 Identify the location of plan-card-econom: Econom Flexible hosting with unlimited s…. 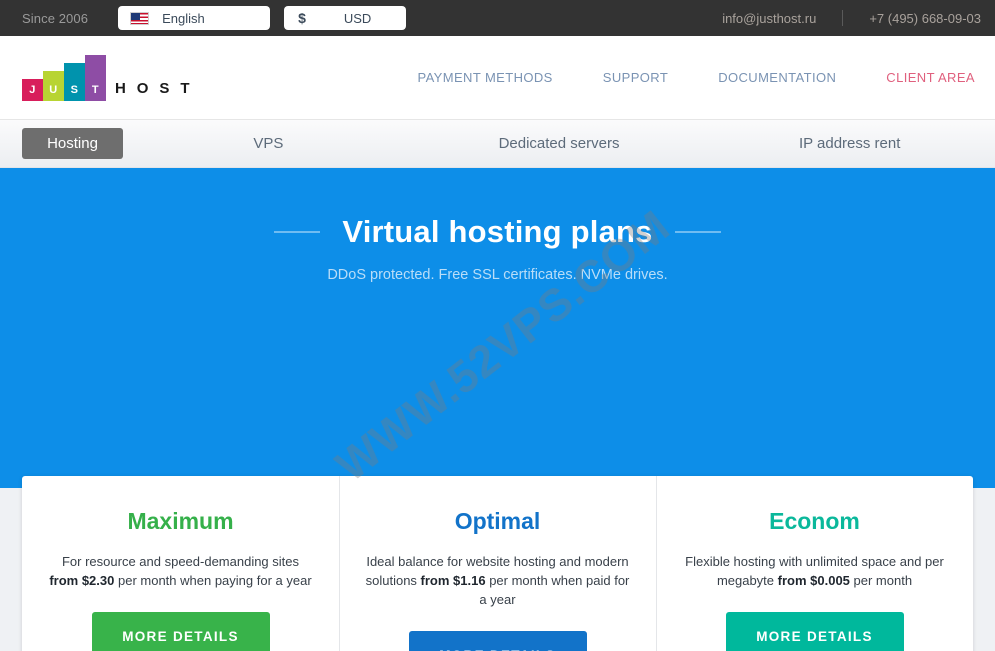
(814, 563).